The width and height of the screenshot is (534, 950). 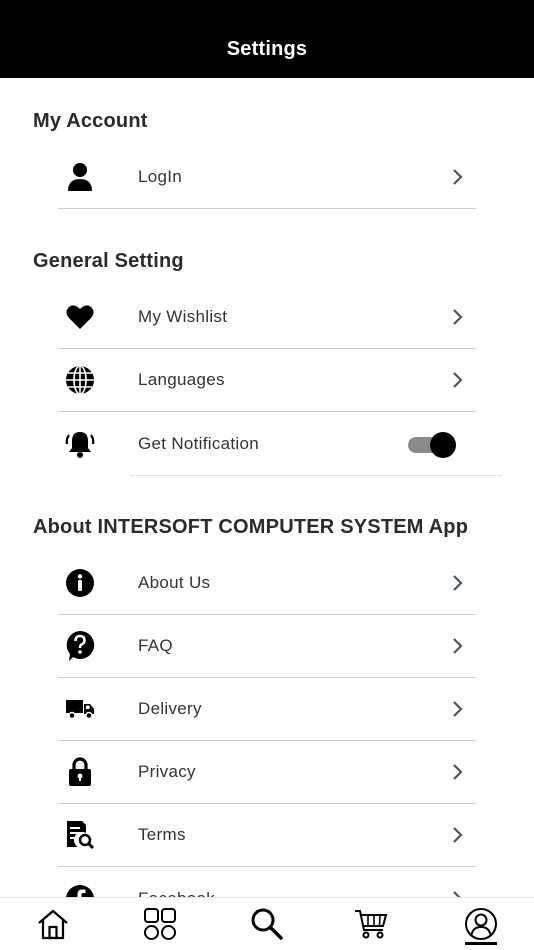 I want to click on tab-home, so click(x=53, y=924).